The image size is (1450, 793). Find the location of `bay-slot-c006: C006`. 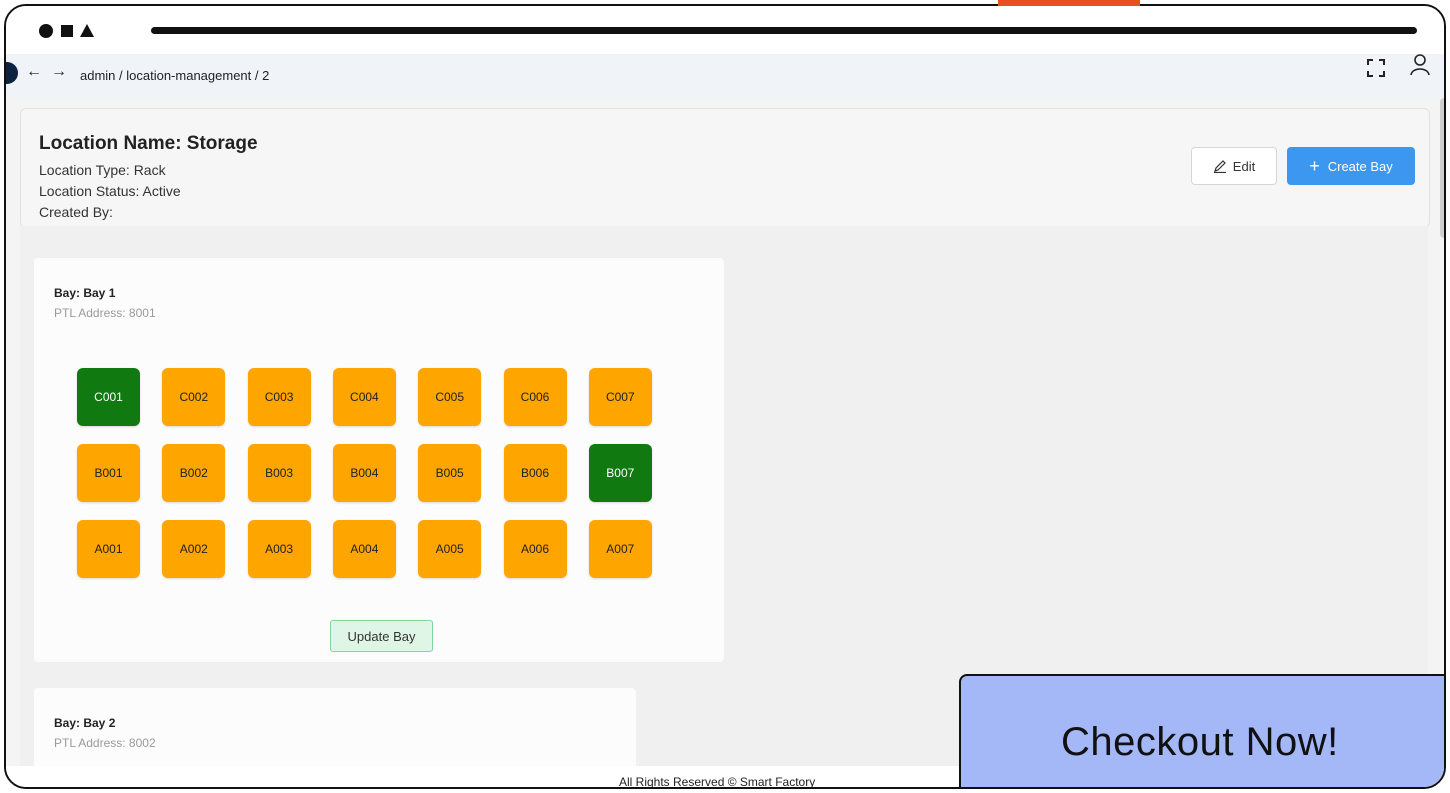

bay-slot-c006: C006 is located at coordinates (535, 397).